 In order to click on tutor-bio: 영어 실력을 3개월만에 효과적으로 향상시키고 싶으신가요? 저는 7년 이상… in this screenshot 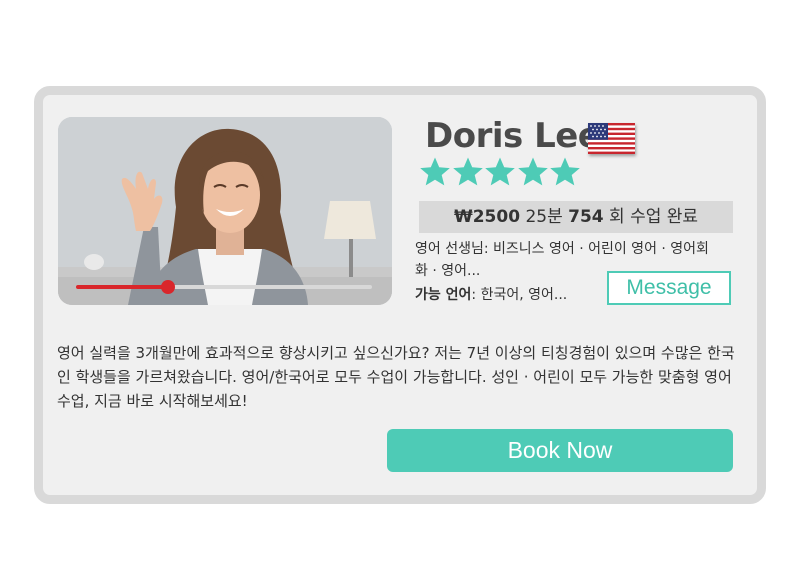, I will do `click(396, 377)`.